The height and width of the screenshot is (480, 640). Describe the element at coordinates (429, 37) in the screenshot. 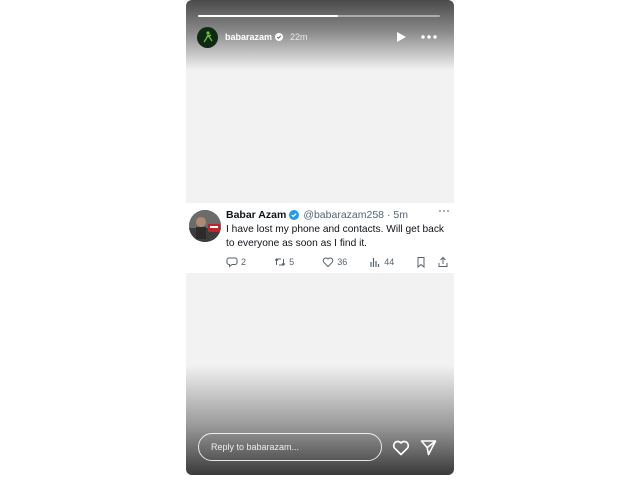

I see `more-icon` at that location.